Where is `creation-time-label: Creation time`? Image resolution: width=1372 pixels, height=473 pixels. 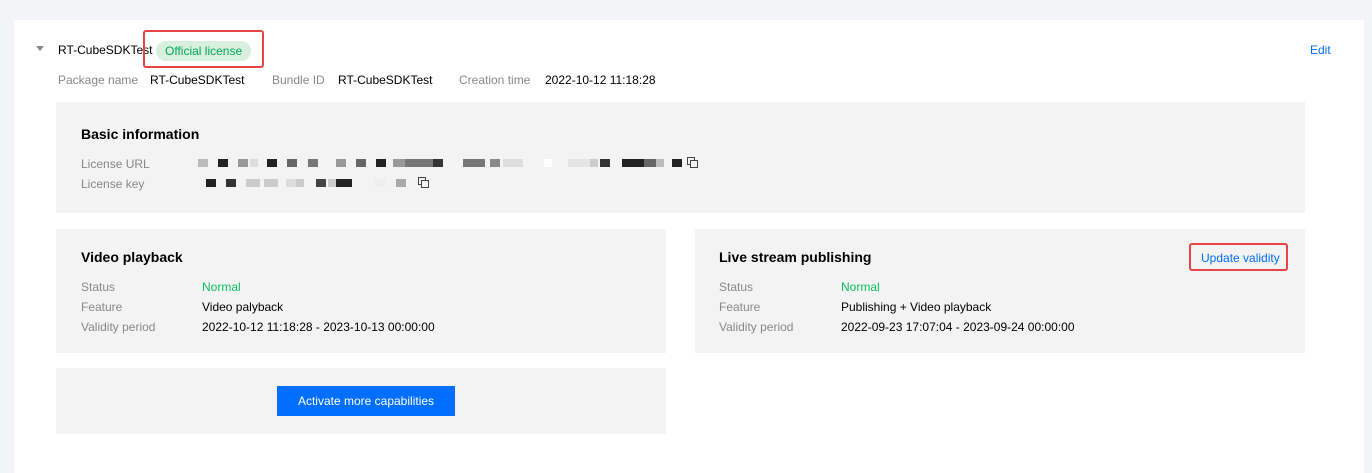 creation-time-label: Creation time is located at coordinates (495, 80).